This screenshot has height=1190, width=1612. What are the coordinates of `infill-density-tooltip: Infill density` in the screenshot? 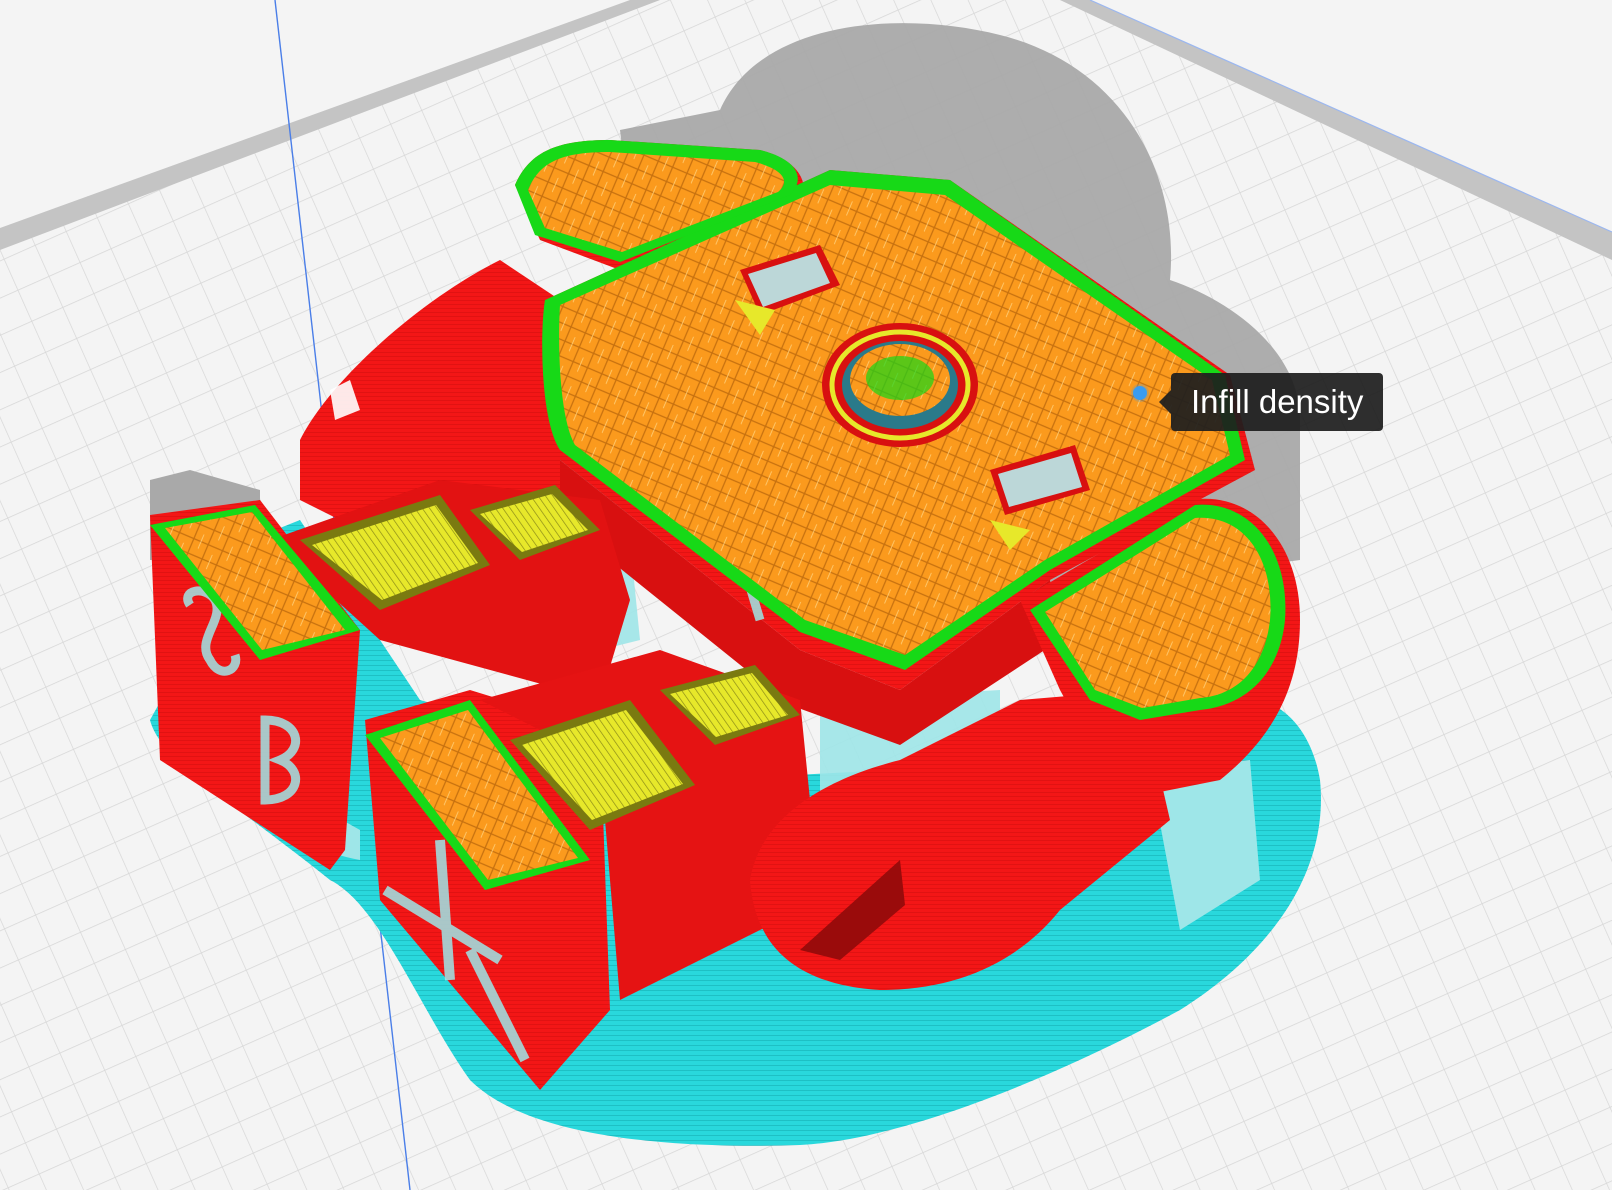 It's located at (1271, 402).